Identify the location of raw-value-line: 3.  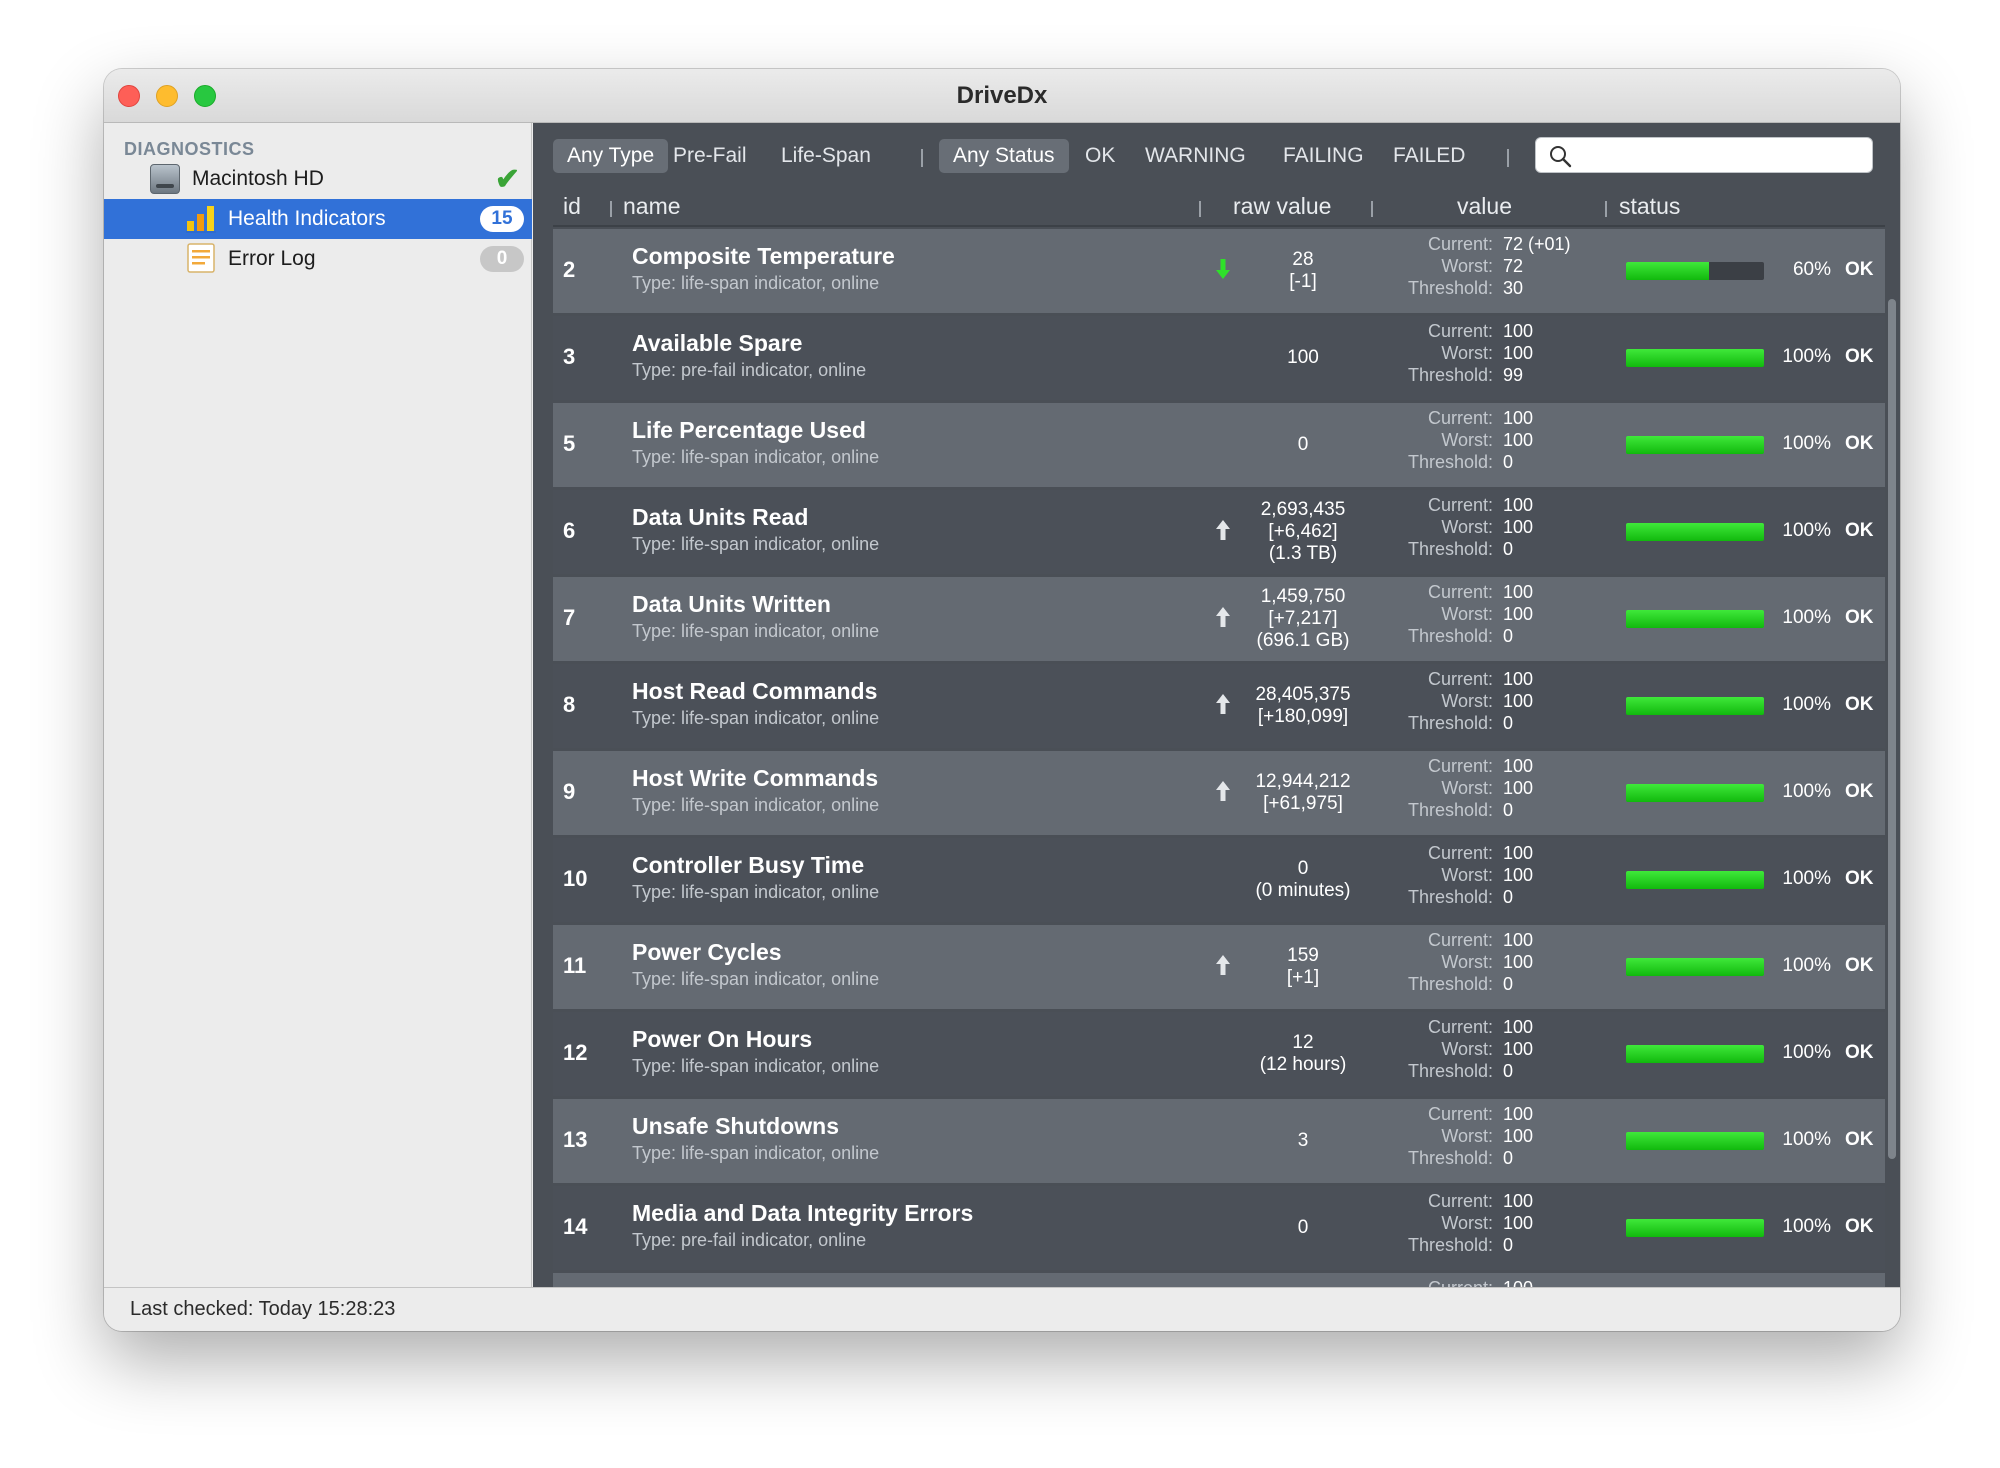
(1303, 1140).